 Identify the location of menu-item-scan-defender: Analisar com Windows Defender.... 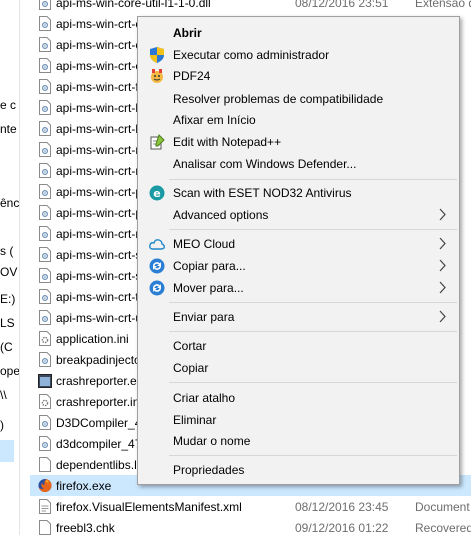
(298, 163).